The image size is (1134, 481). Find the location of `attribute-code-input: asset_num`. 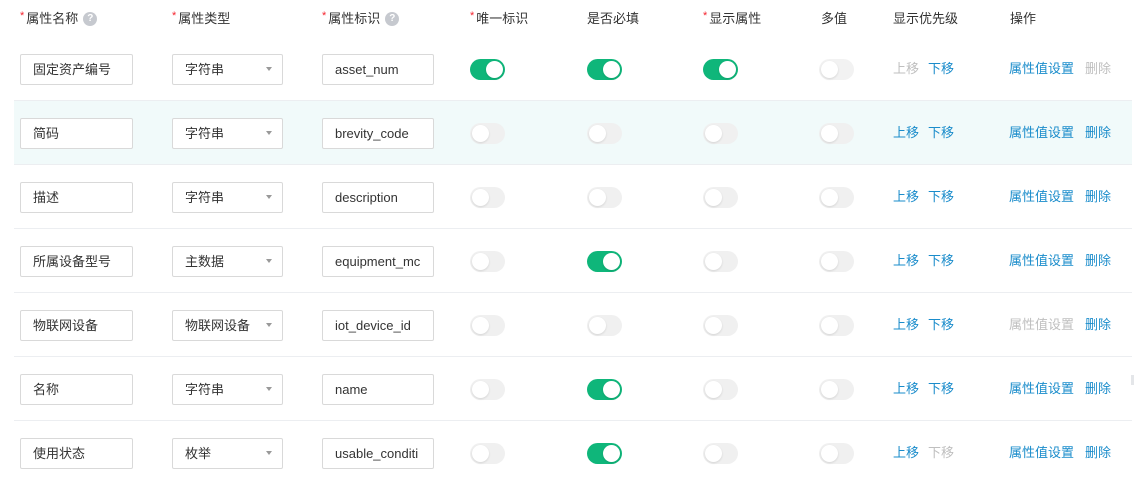

attribute-code-input: asset_num is located at coordinates (378, 69).